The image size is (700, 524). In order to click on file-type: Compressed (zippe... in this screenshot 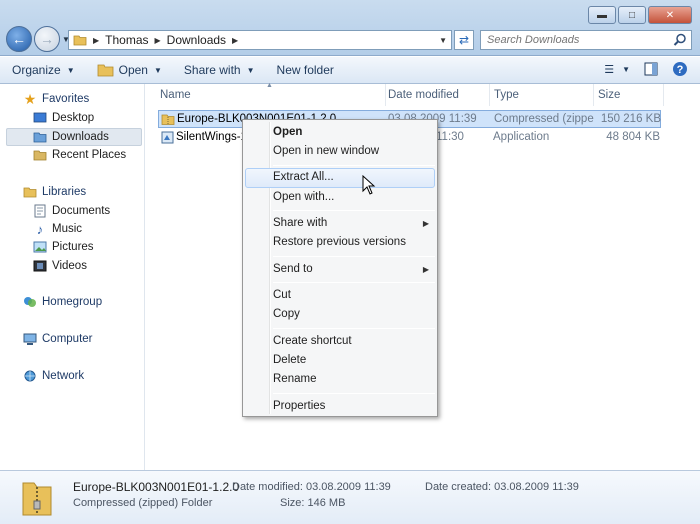, I will do `click(544, 119)`.